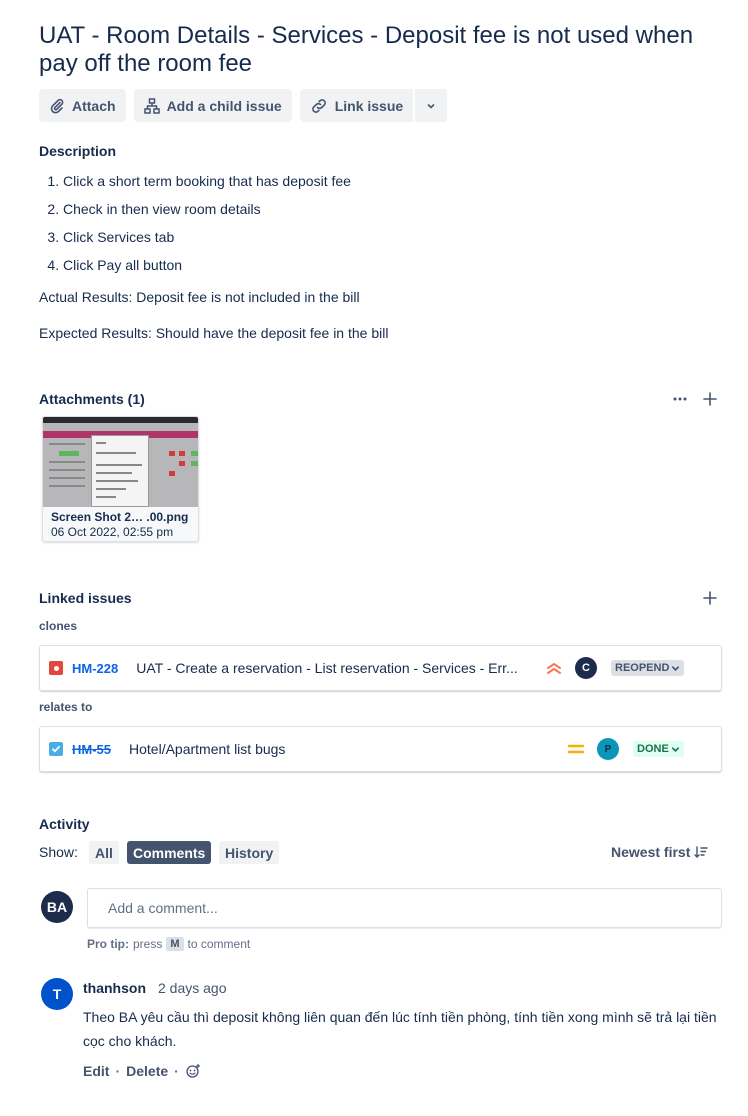 This screenshot has width=748, height=1116. I want to click on status-badge: REOPEND, so click(648, 668).